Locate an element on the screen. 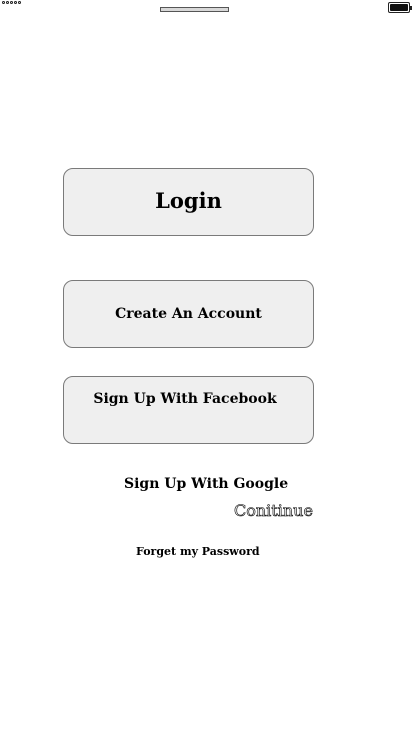 This screenshot has height=736, width=414. continue-link: Conitinue is located at coordinates (274, 511).